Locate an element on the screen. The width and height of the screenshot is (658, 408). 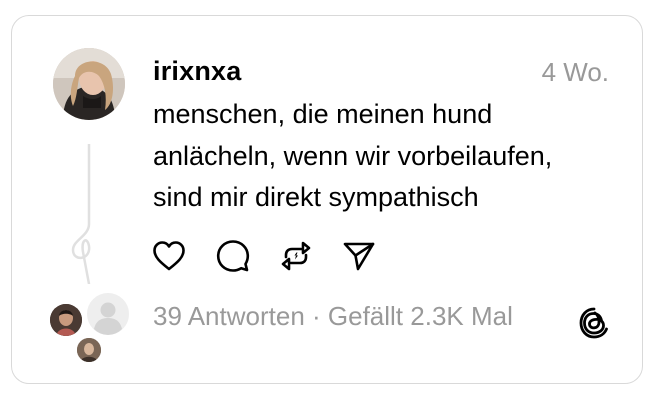
reply-avatar-default is located at coordinates (108, 314).